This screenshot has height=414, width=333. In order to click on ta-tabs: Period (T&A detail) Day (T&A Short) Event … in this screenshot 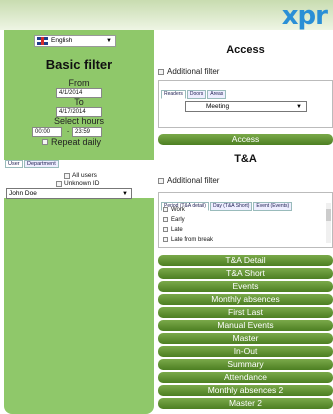, I will do `click(227, 202)`.